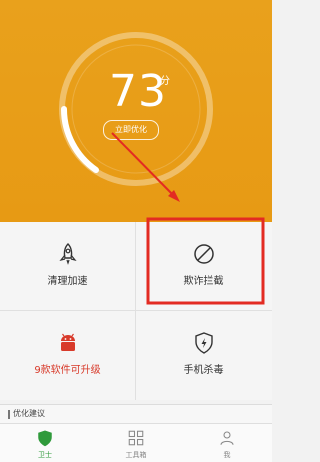 Image resolution: width=320 pixels, height=462 pixels. Describe the element at coordinates (45, 455) in the screenshot. I see `tab-guard-label: 卫士` at that location.